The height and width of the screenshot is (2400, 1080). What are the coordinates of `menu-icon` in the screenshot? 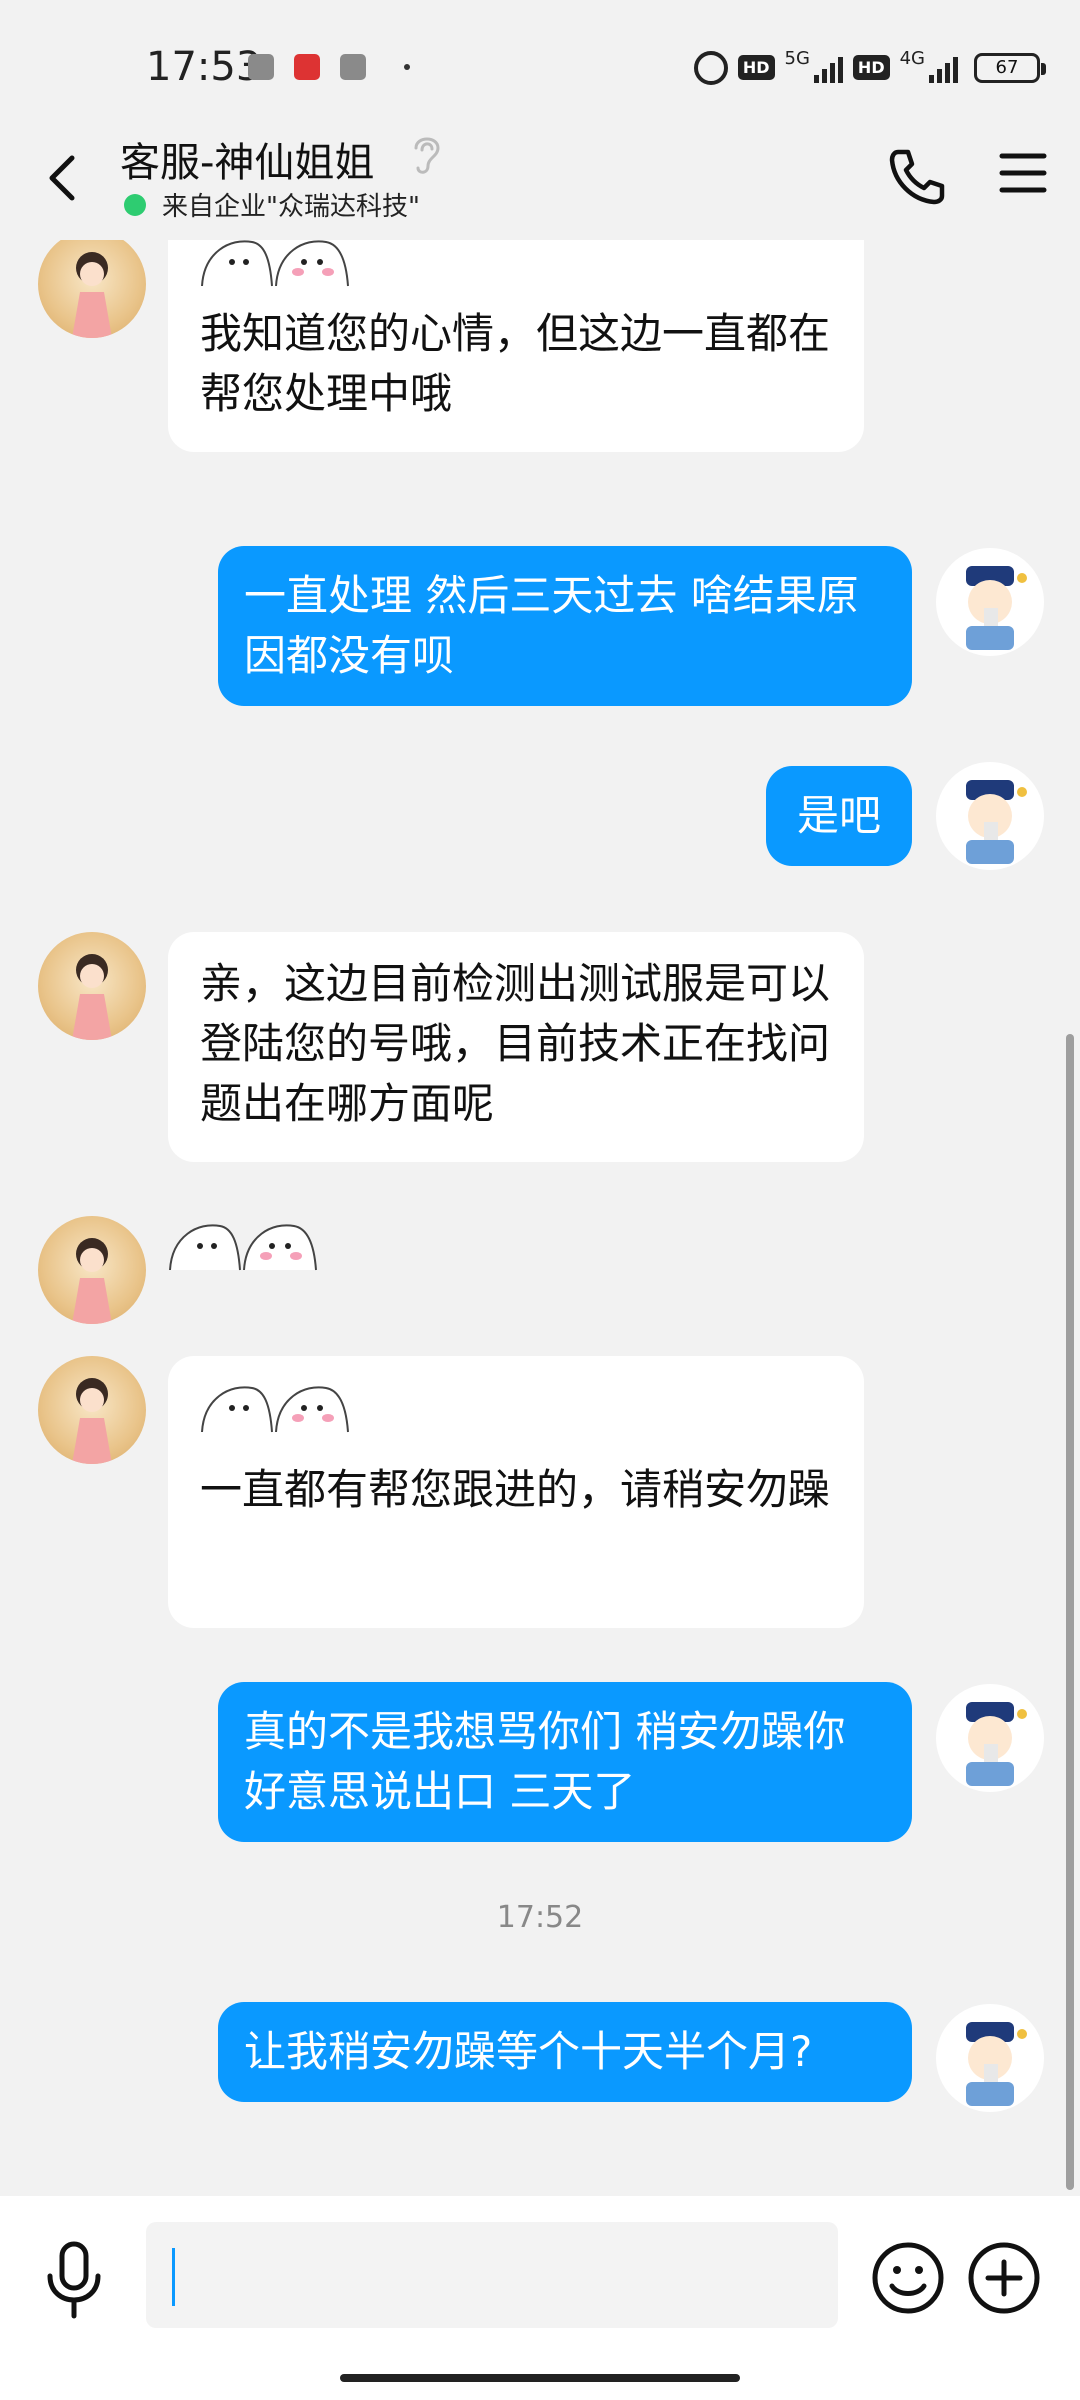 It's located at (1023, 173).